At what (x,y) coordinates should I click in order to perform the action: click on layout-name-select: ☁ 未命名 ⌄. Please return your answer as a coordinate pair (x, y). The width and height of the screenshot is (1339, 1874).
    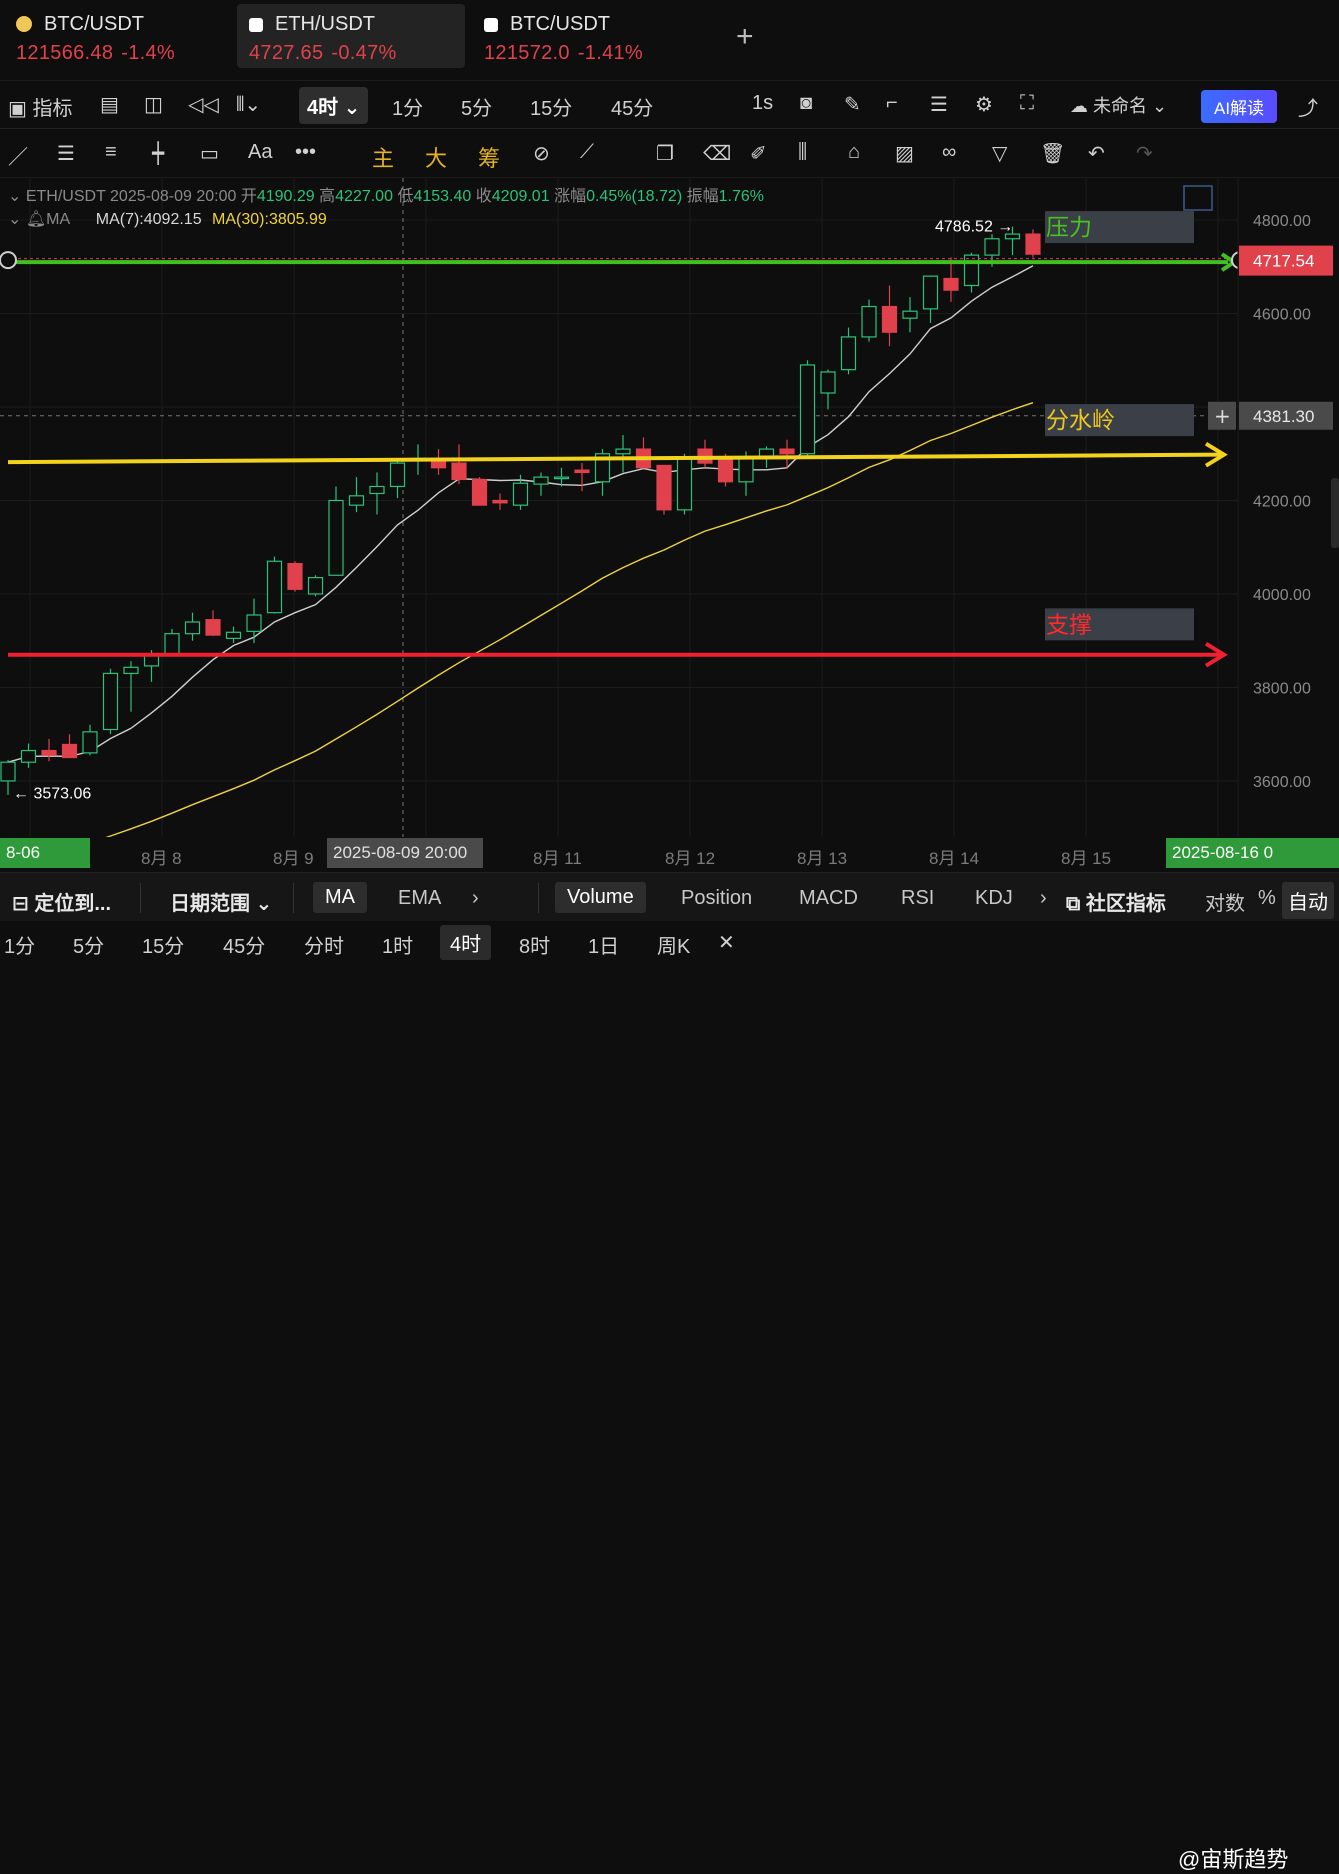
    Looking at the image, I should click on (1118, 105).